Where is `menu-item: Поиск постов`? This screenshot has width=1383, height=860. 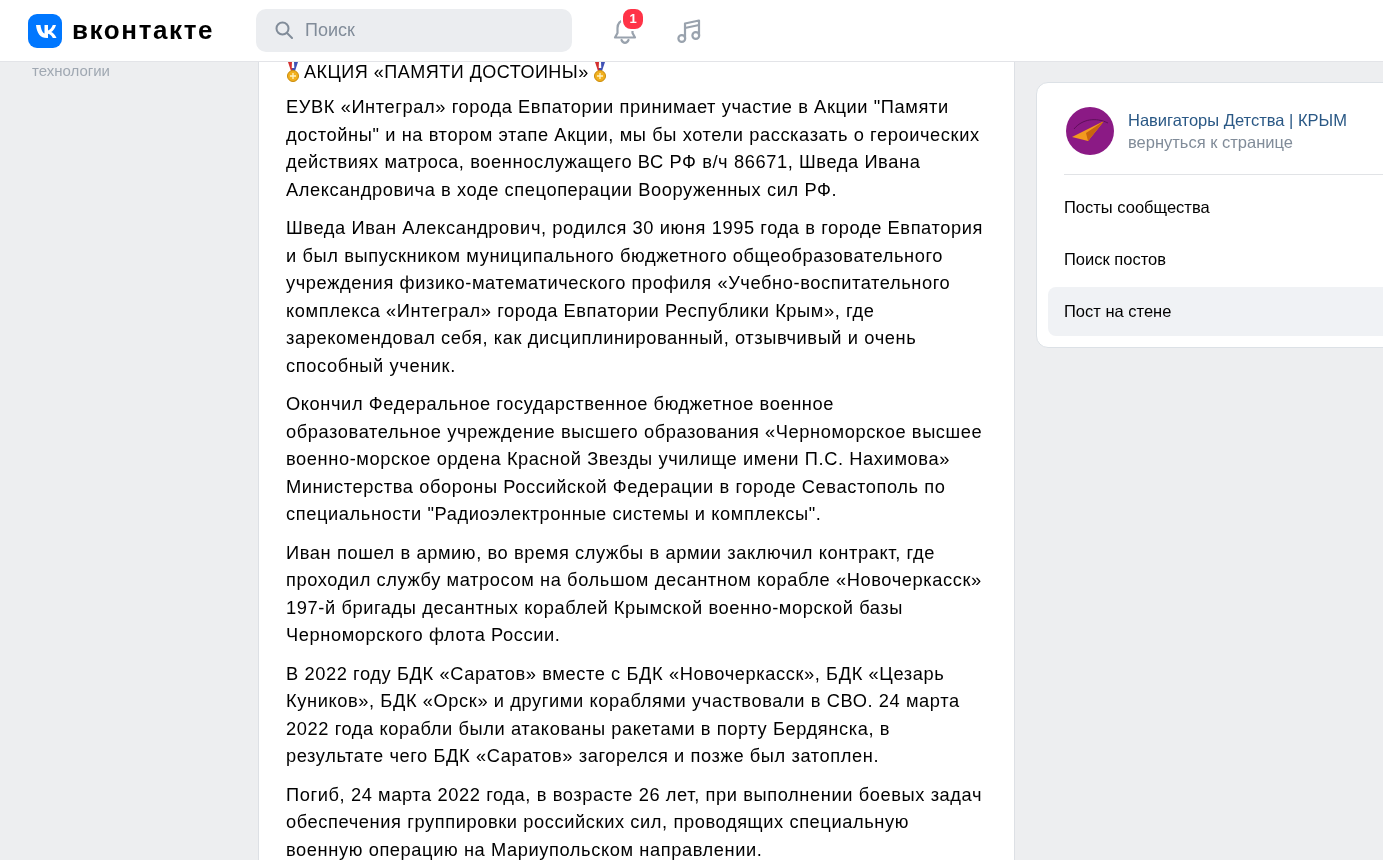
menu-item: Поиск постов is located at coordinates (1215, 259).